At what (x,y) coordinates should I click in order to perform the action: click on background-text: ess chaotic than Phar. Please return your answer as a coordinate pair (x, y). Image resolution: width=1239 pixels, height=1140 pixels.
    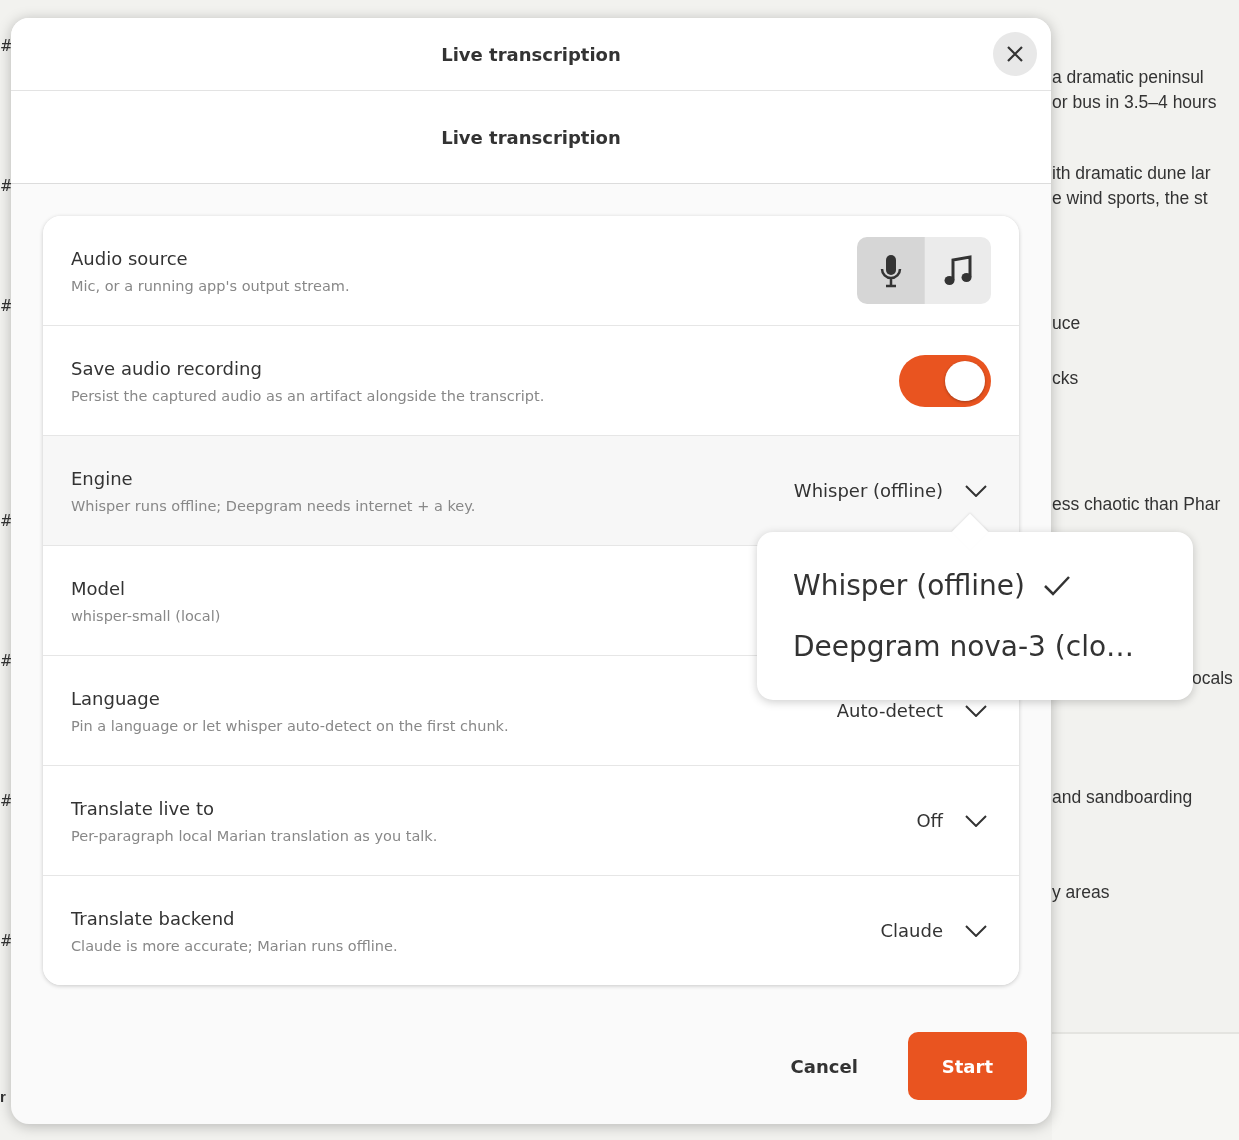
    Looking at the image, I should click on (1136, 504).